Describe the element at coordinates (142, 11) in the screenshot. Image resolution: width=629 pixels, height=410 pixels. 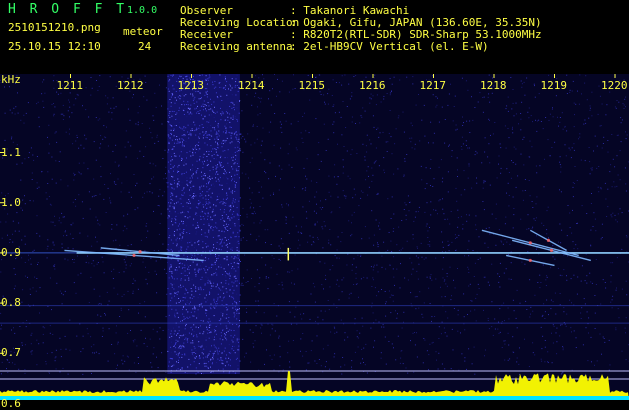
I see `app-version: 1.0.0` at that location.